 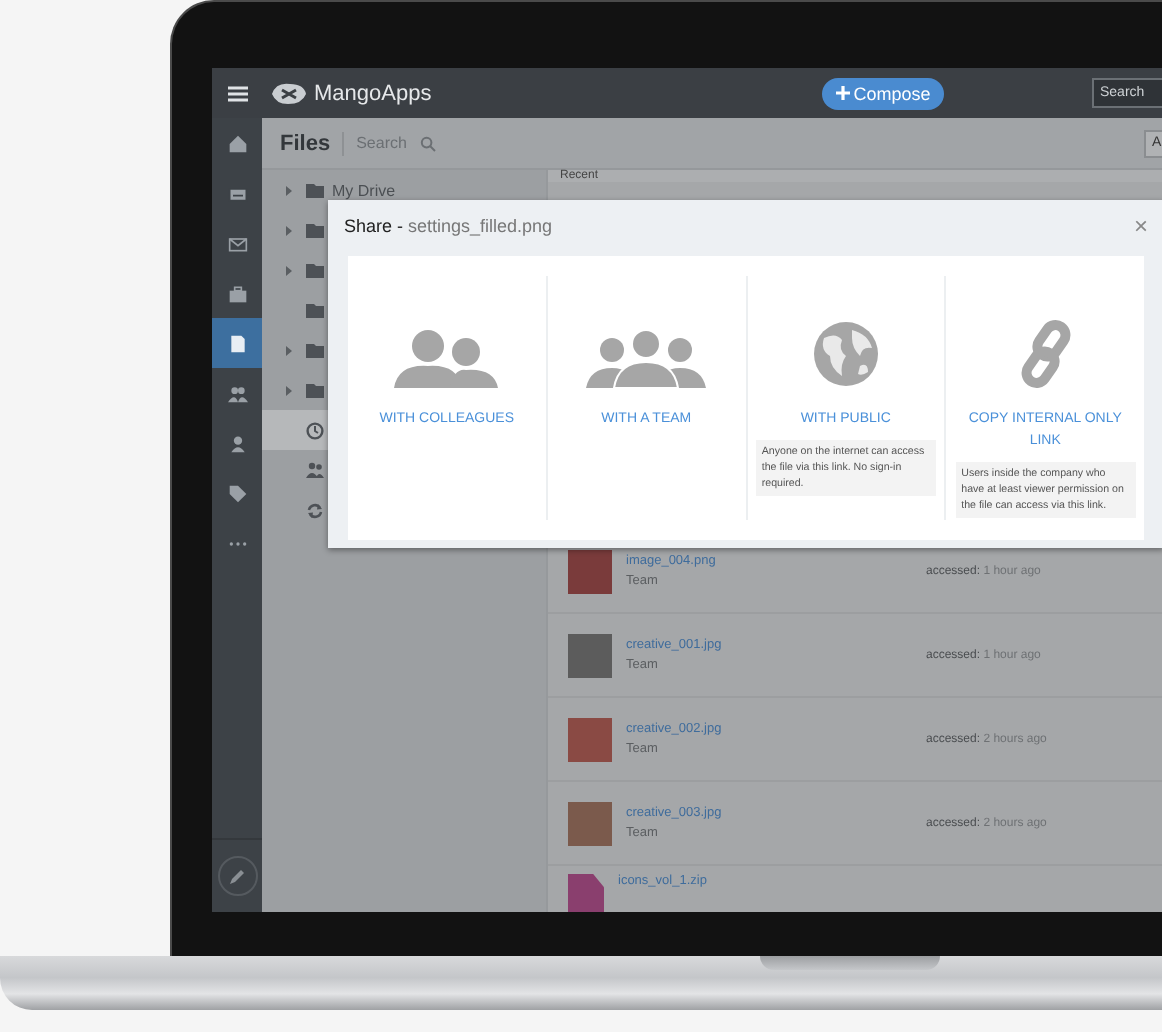 I want to click on page-title: Files, so click(x=312, y=143).